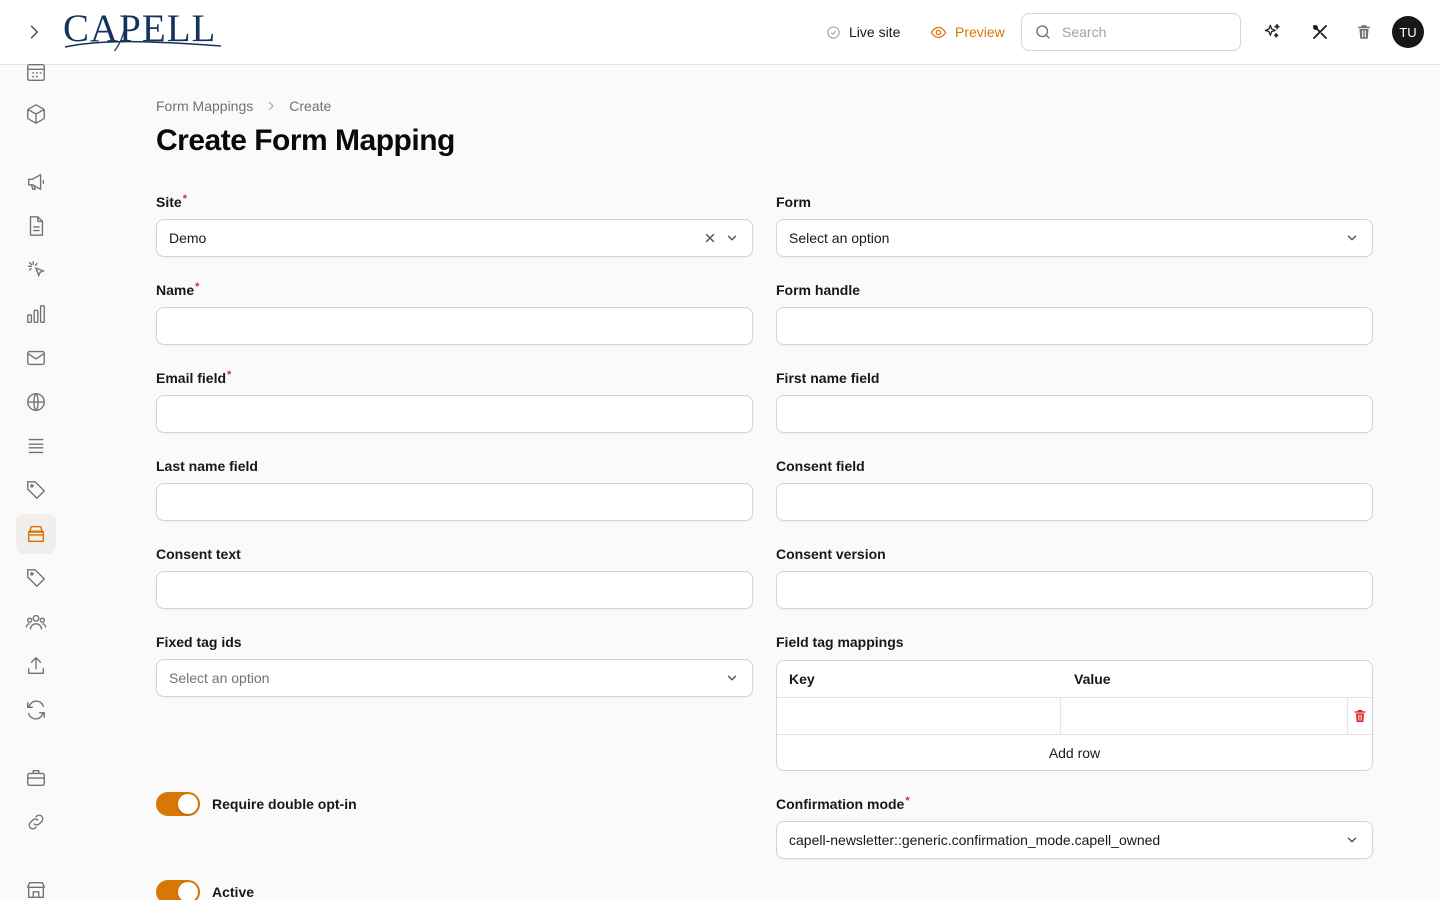  I want to click on last-name-field-label: Last name field, so click(207, 466).